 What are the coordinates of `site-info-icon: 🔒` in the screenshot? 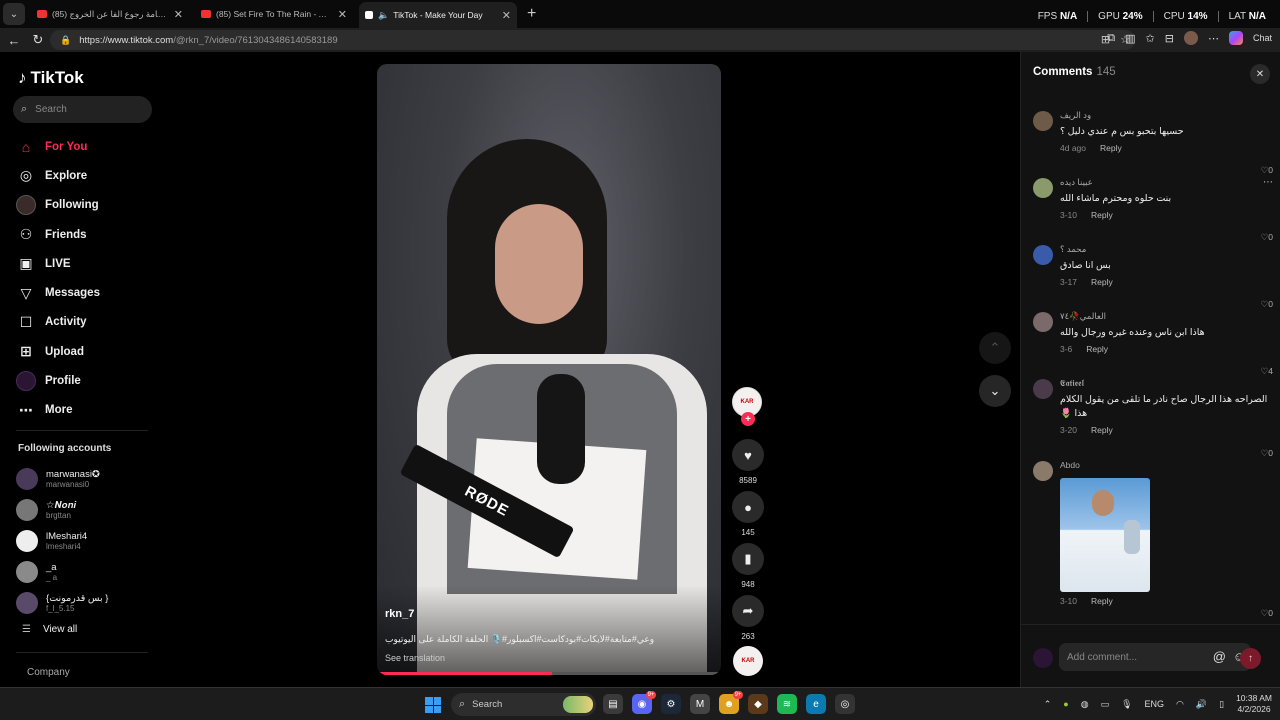 It's located at (65, 40).